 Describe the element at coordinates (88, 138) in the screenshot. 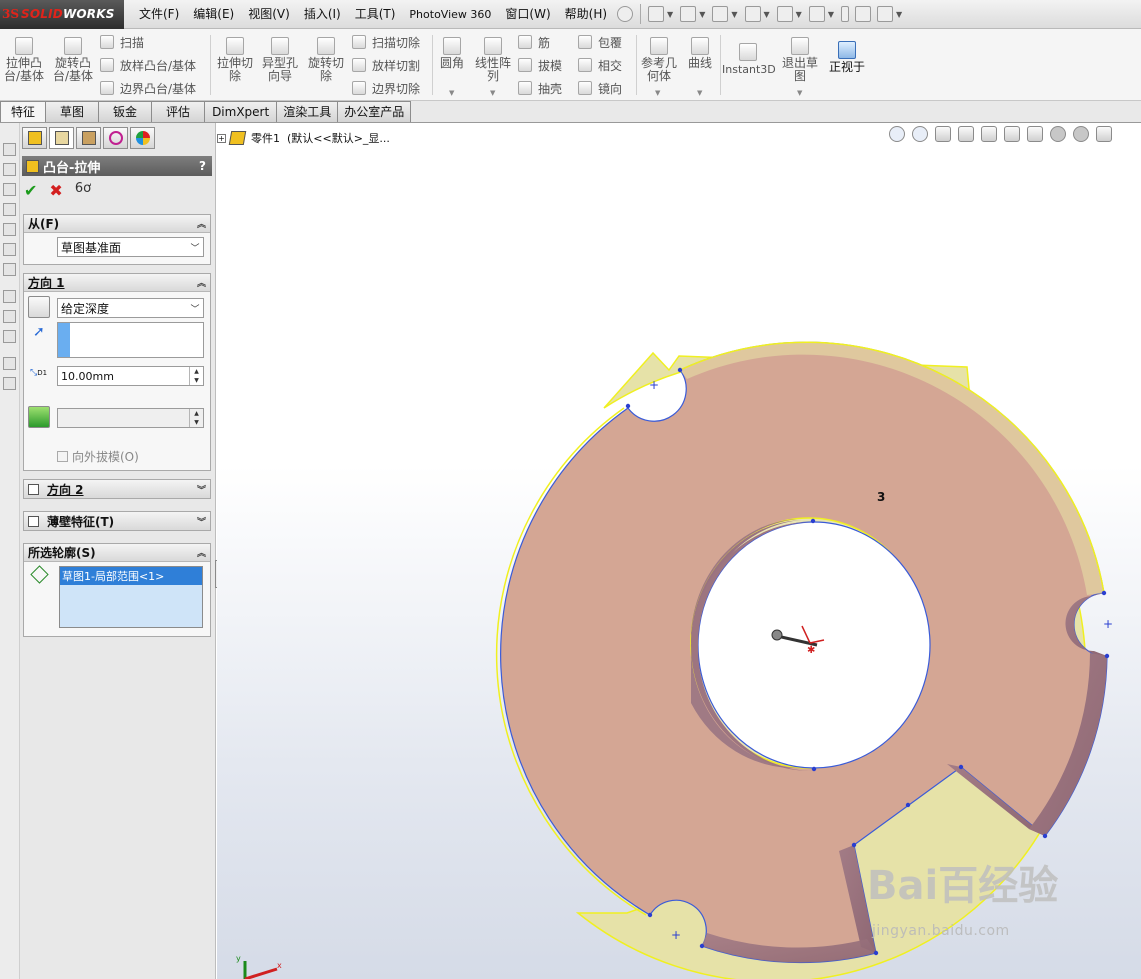

I see `configuration-manager-tab` at that location.